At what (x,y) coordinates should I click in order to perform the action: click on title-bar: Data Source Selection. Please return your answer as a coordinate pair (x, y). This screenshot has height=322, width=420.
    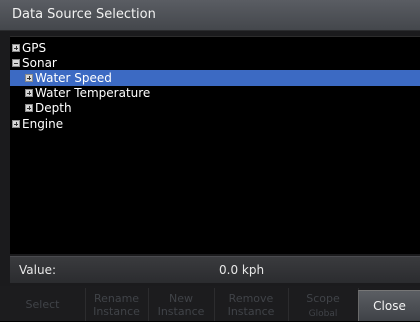
    Looking at the image, I should click on (210, 15).